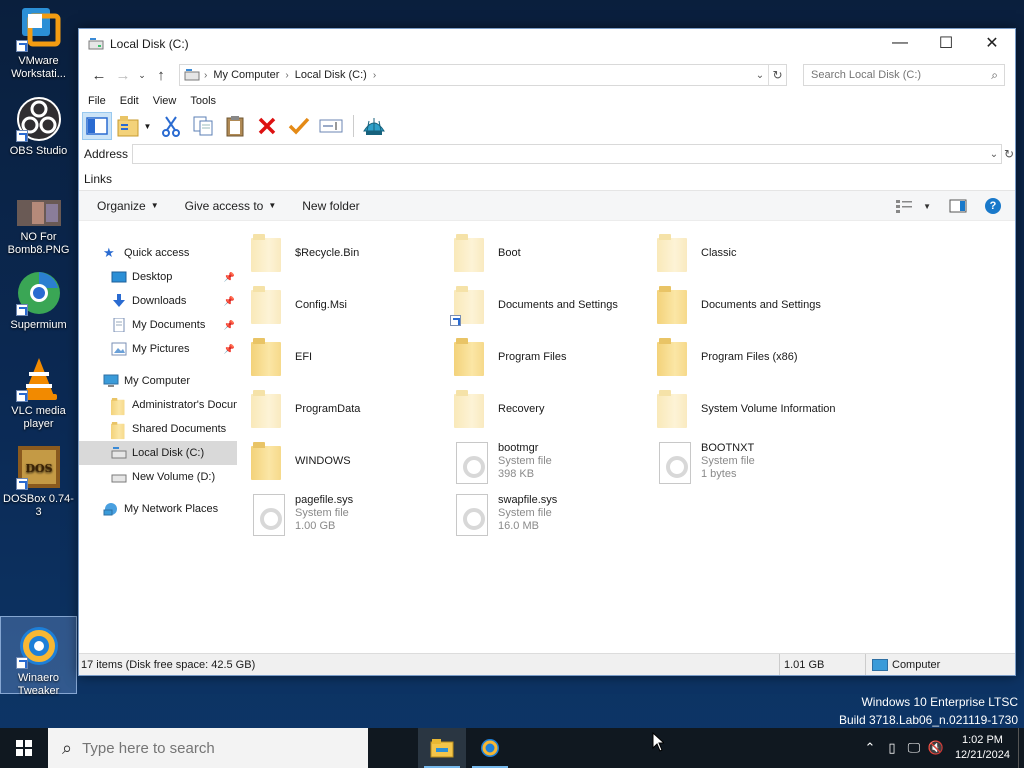  I want to click on breadcrumb-my-computer: My Computer, so click(246, 75).